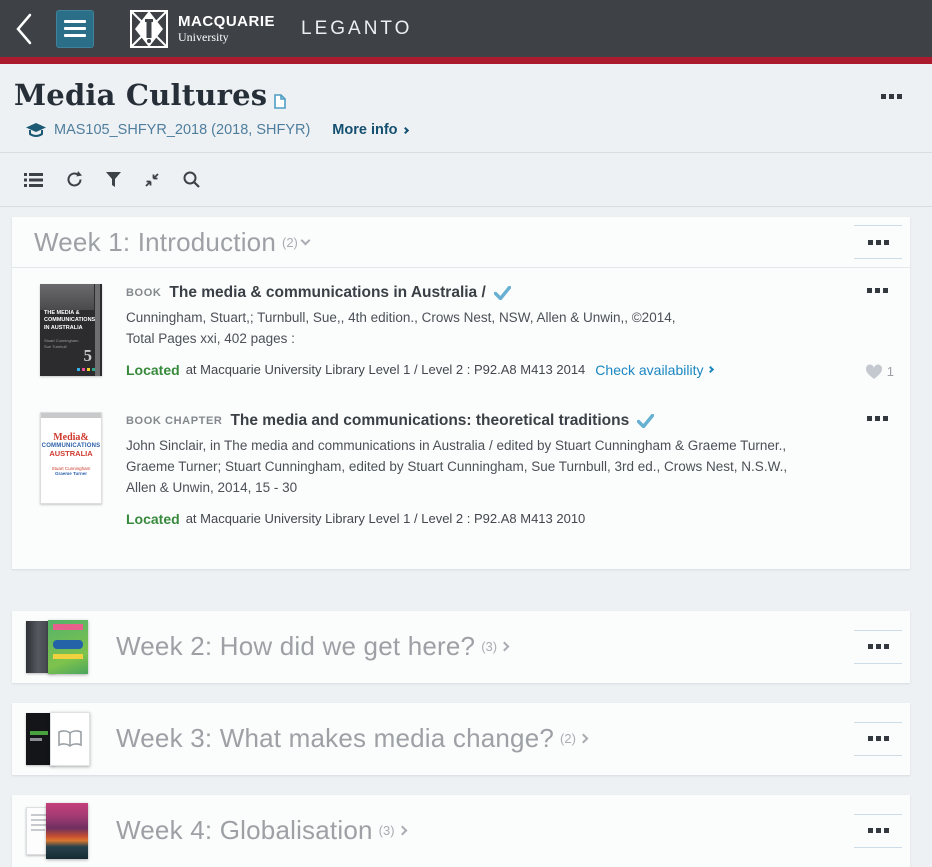 The image size is (932, 867). Describe the element at coordinates (335, 738) in the screenshot. I see `section-title: Week 3: What makes media change?` at that location.